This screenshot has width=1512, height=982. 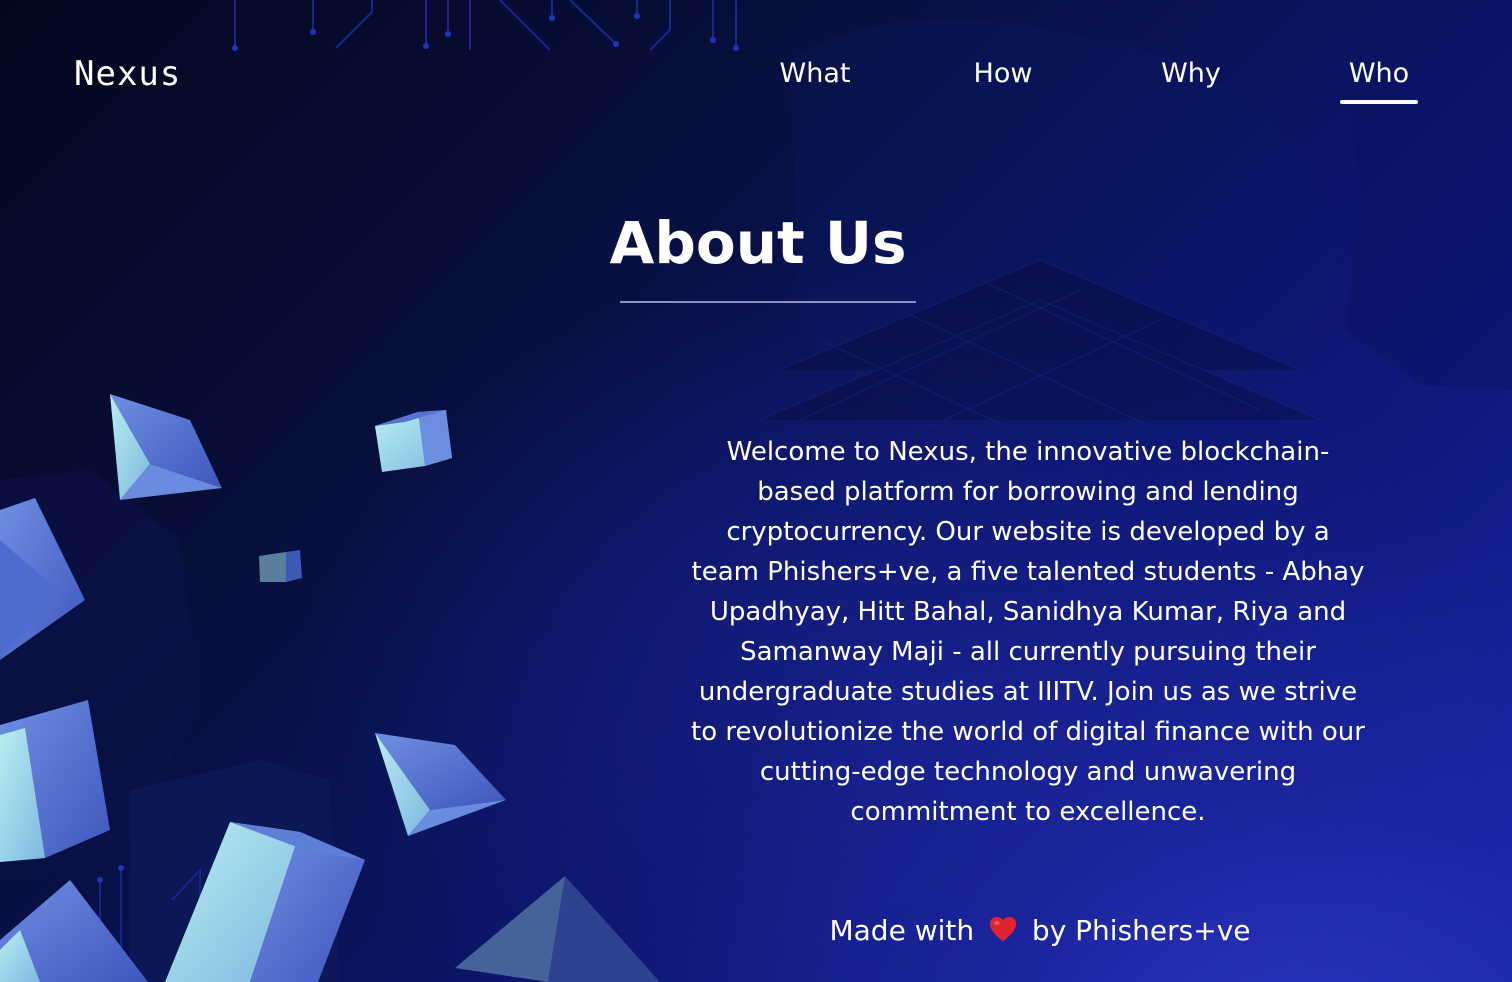 What do you see at coordinates (1379, 80) in the screenshot?
I see `nav-link-who: Who` at bounding box center [1379, 80].